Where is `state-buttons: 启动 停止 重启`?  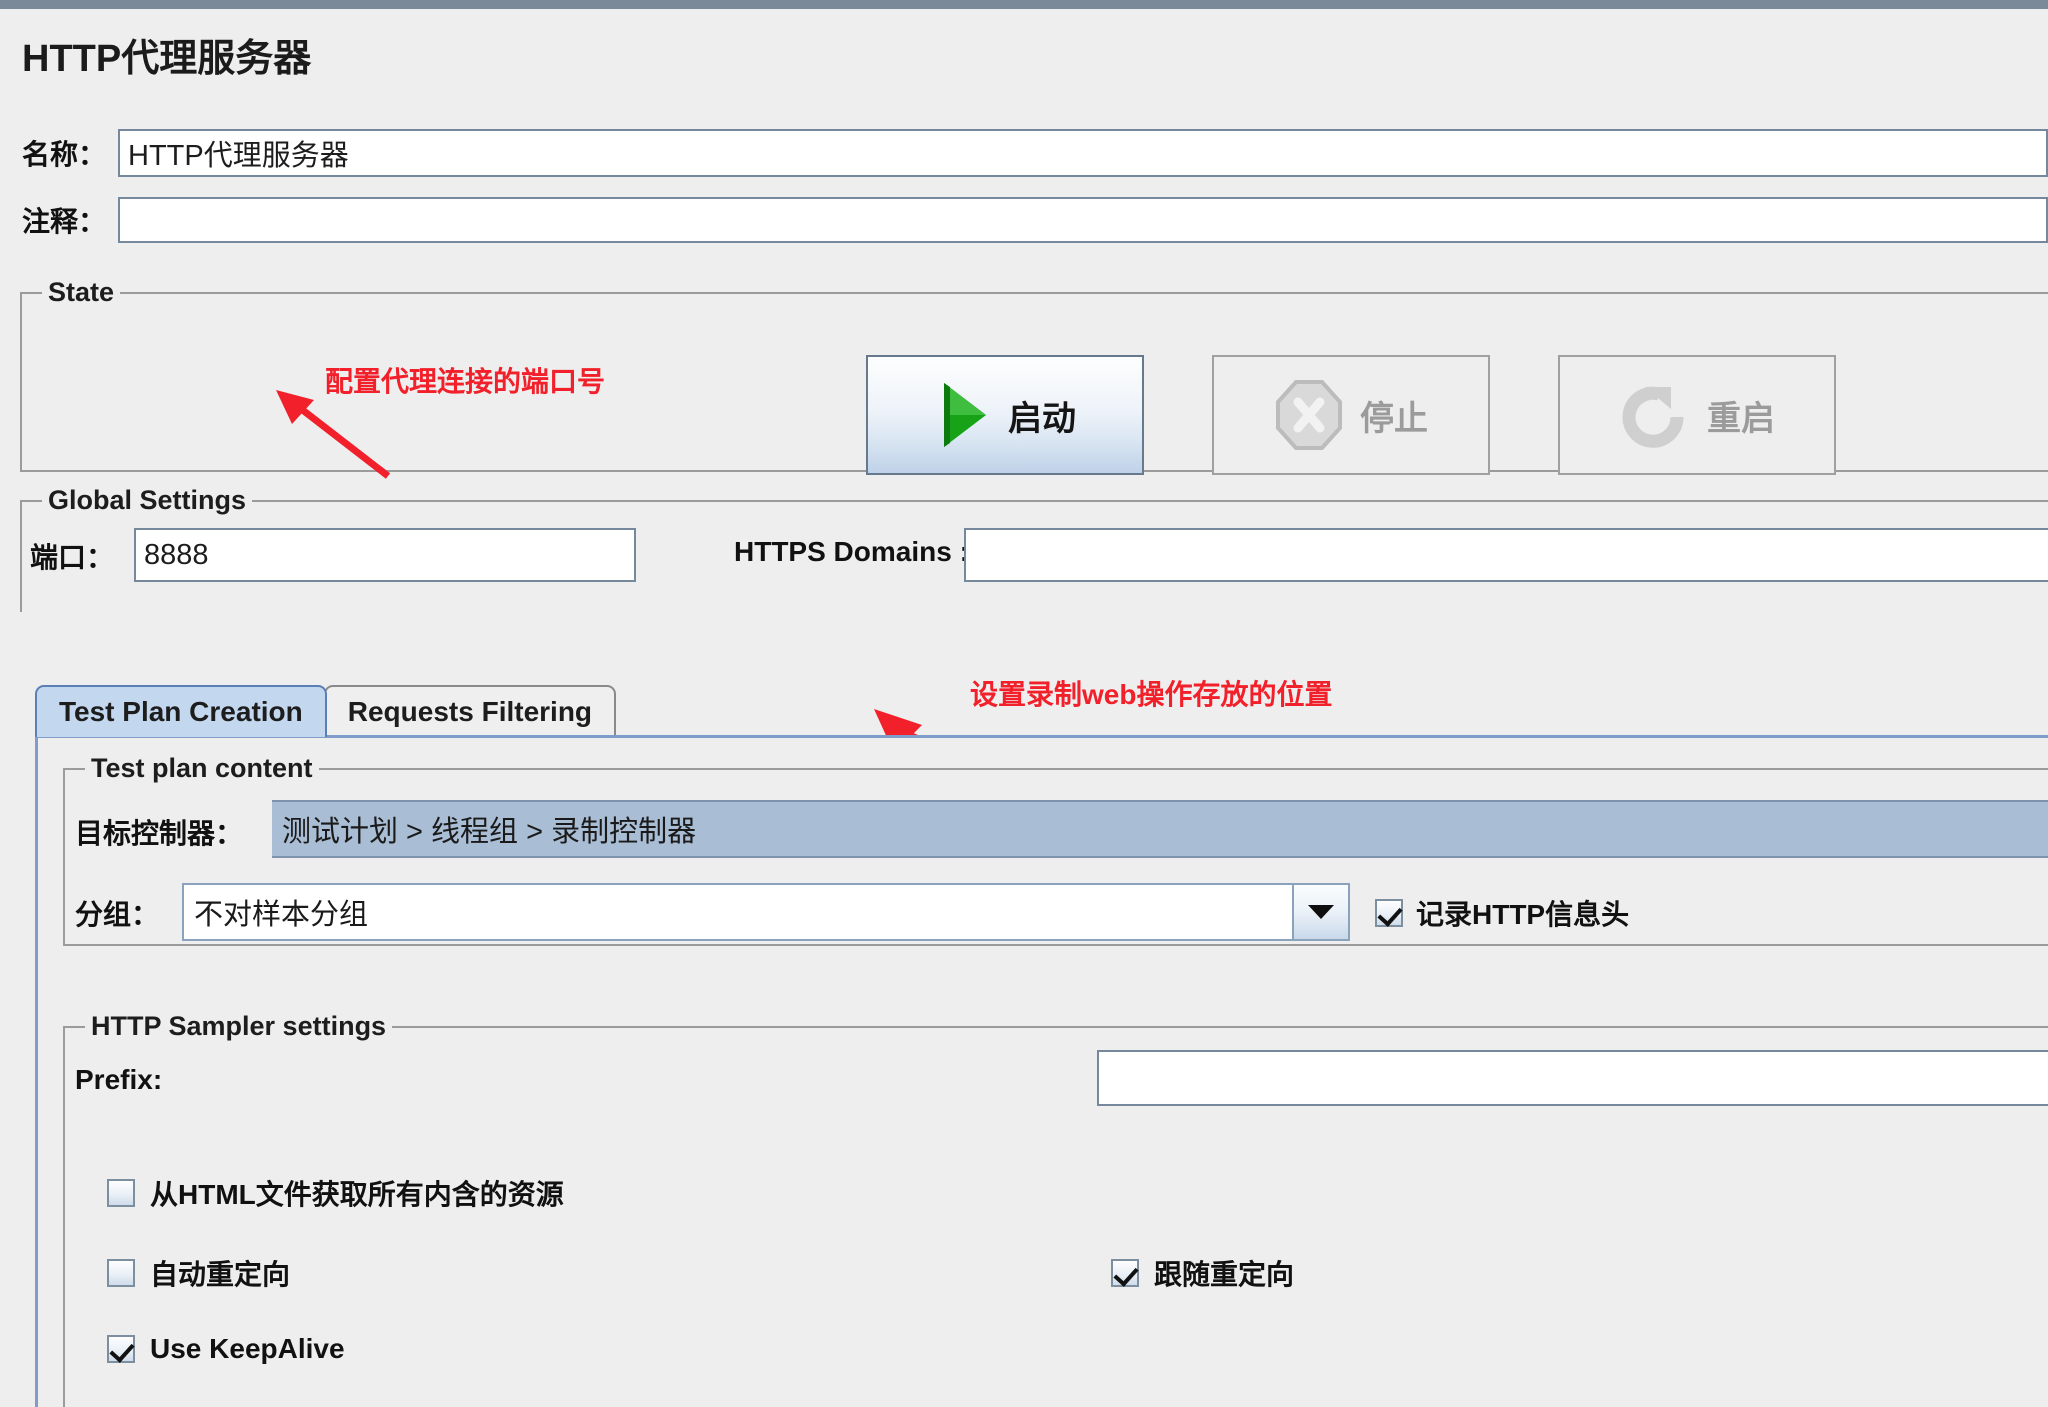 state-buttons: 启动 停止 重启 is located at coordinates (1351, 415).